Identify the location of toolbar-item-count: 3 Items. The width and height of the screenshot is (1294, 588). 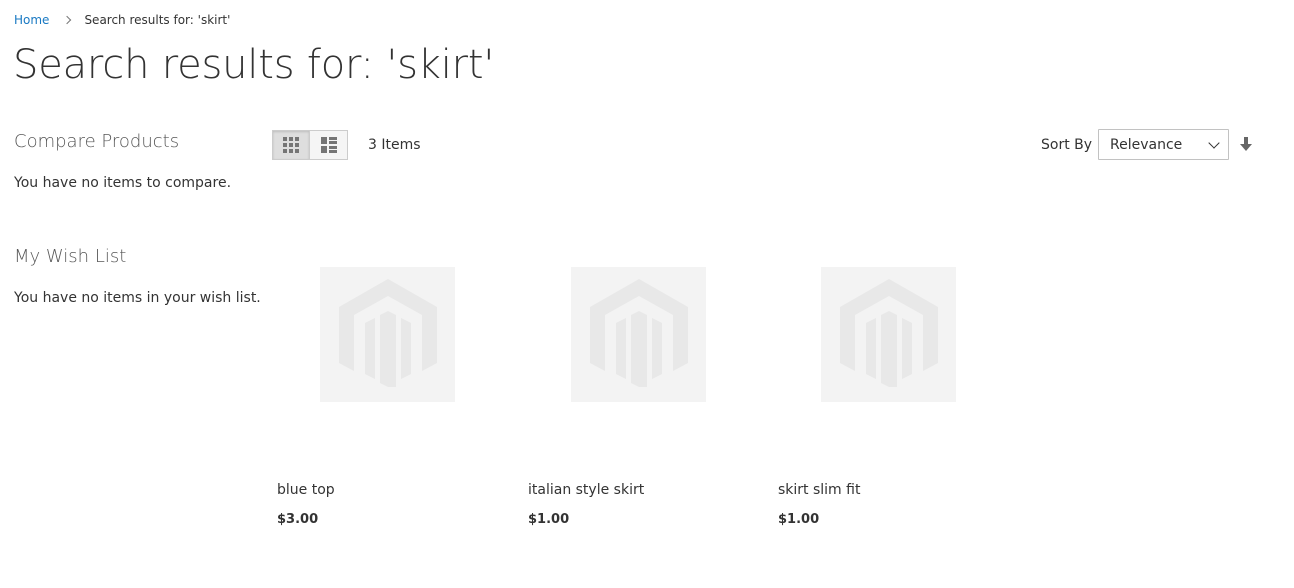
(394, 145).